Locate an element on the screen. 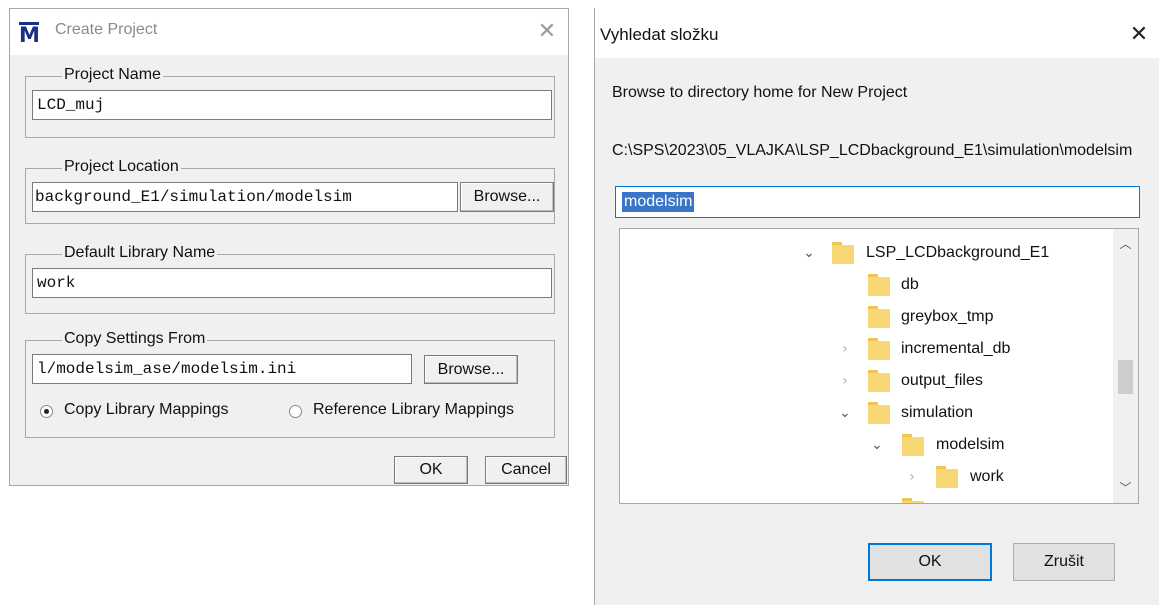 This screenshot has height=605, width=1159. copy-library-mappings-label: Copy Library Mappings is located at coordinates (146, 409).